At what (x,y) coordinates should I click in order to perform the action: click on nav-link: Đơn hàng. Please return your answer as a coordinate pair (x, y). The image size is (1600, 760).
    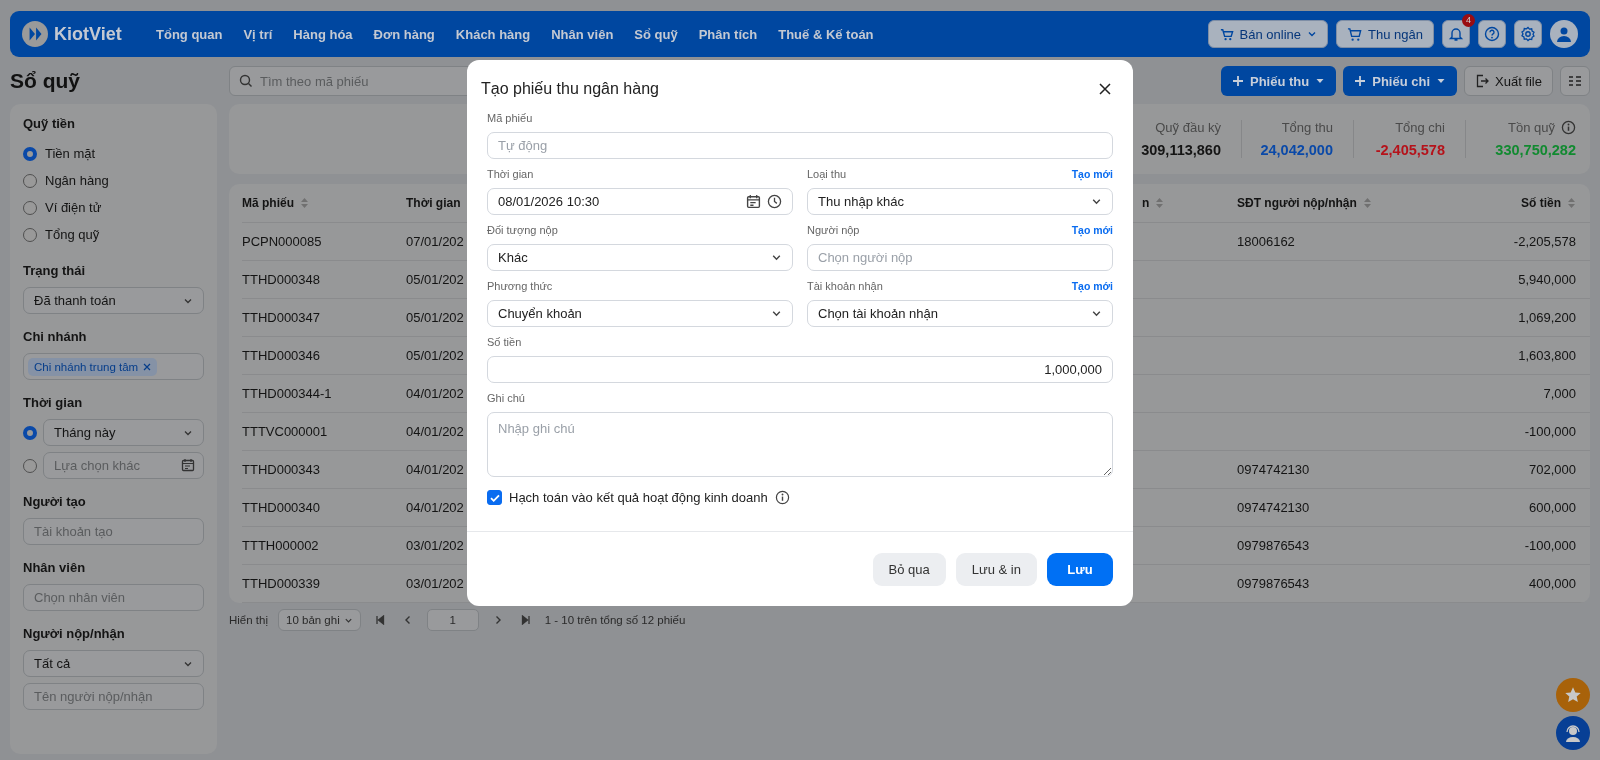
    Looking at the image, I should click on (404, 34).